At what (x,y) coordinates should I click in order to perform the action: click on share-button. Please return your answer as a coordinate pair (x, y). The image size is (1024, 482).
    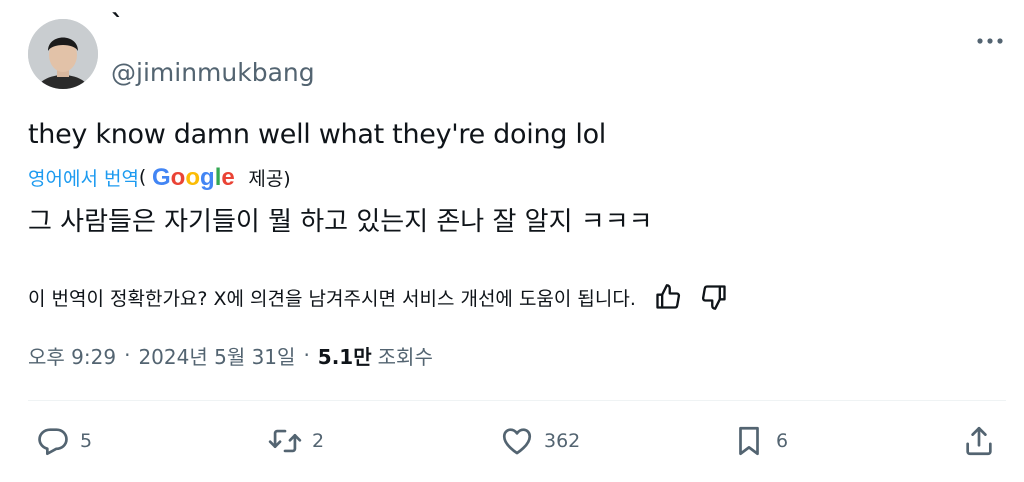
    Looking at the image, I should click on (979, 441).